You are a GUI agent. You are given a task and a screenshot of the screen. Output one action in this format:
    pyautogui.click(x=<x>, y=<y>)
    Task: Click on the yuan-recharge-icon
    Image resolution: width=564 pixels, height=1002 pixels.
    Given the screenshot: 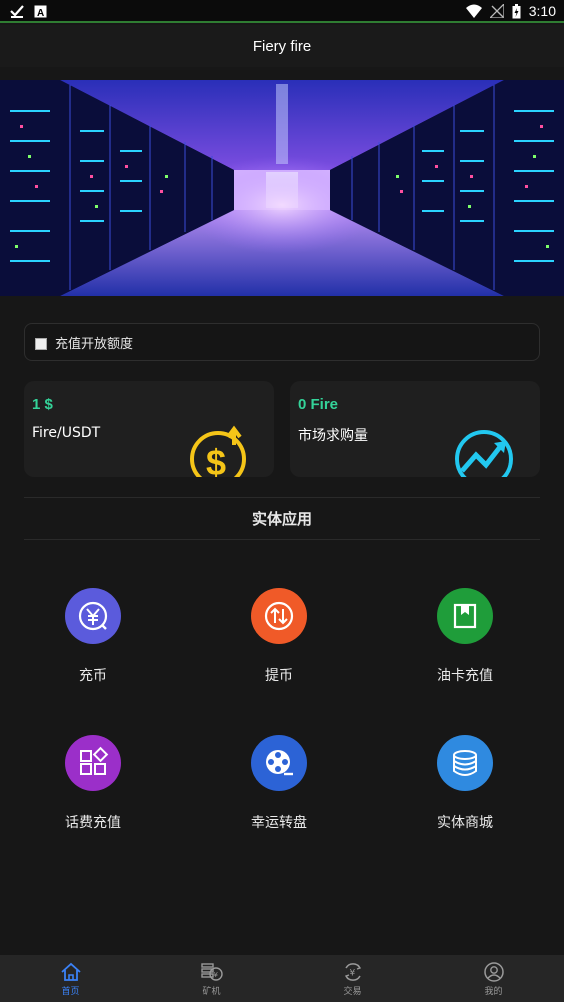 What is the action you would take?
    pyautogui.click(x=93, y=616)
    